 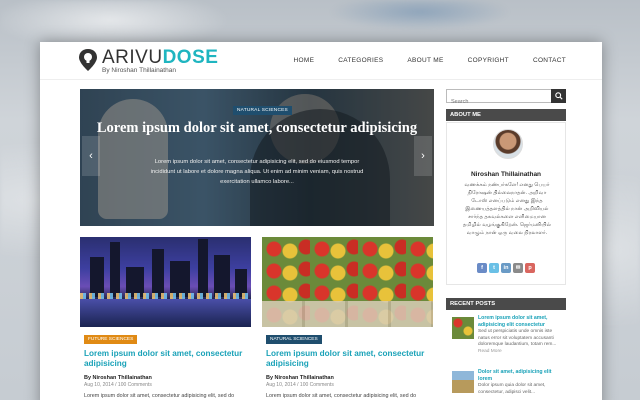 I want to click on about-name: Niroshan Thillainathan, so click(x=506, y=174).